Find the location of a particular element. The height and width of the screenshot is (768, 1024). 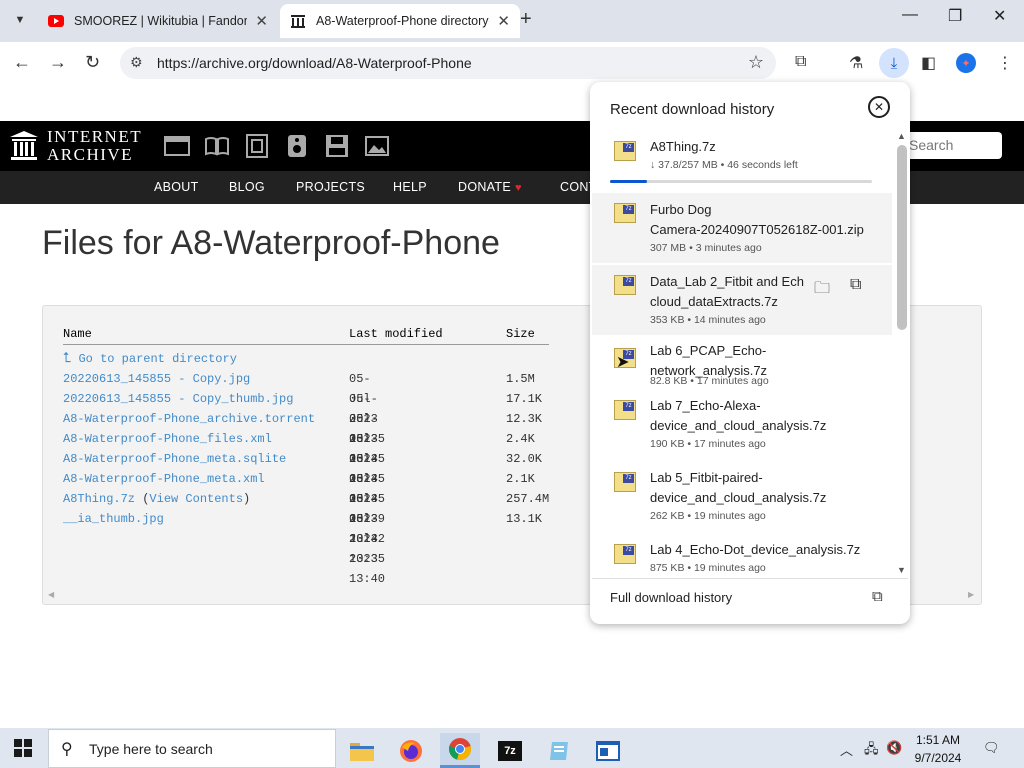

volume-muted-icon: 🔇 is located at coordinates (894, 748).